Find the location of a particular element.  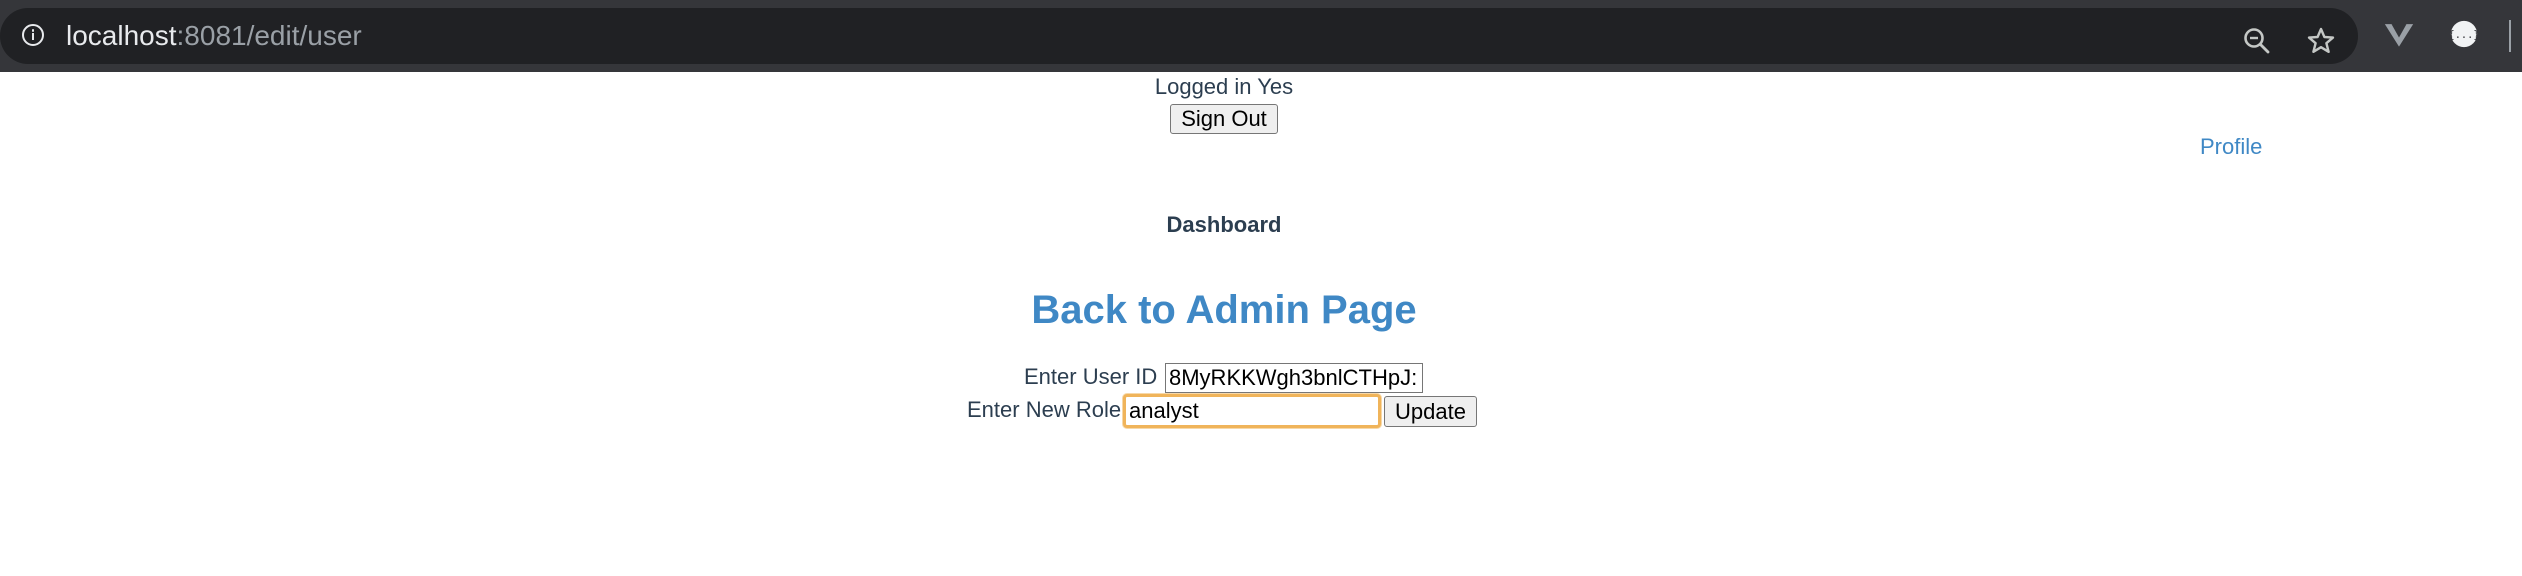

logged-in-status: Logged in Yes is located at coordinates (1224, 86).